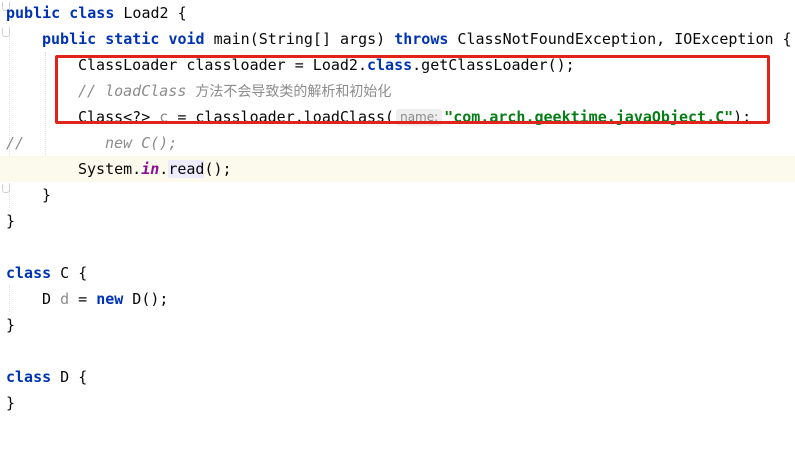 This screenshot has height=468, width=795. Describe the element at coordinates (33, 13) in the screenshot. I see `keyword: public` at that location.